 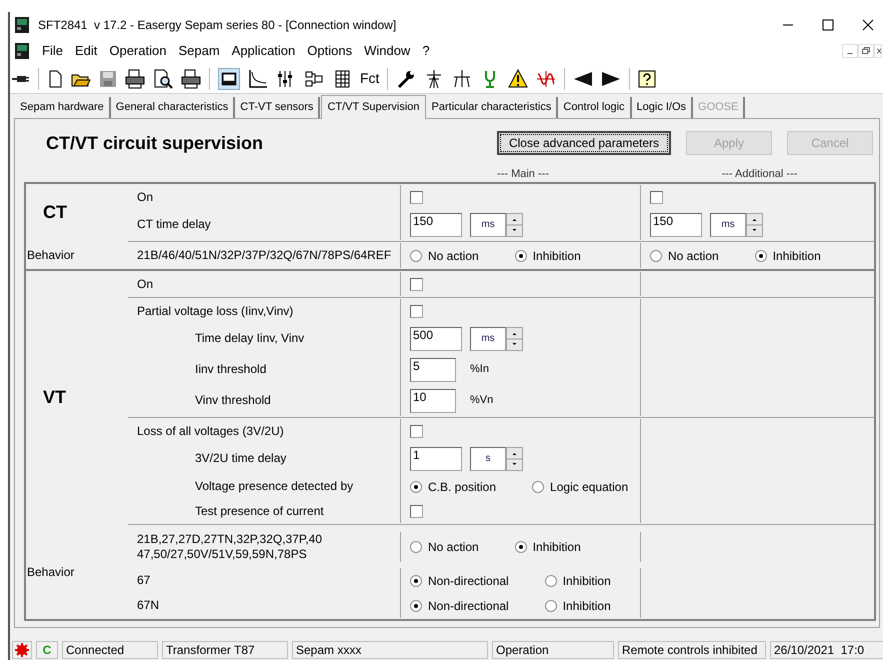 What do you see at coordinates (199, 51) in the screenshot?
I see `menu-item: Sepam` at bounding box center [199, 51].